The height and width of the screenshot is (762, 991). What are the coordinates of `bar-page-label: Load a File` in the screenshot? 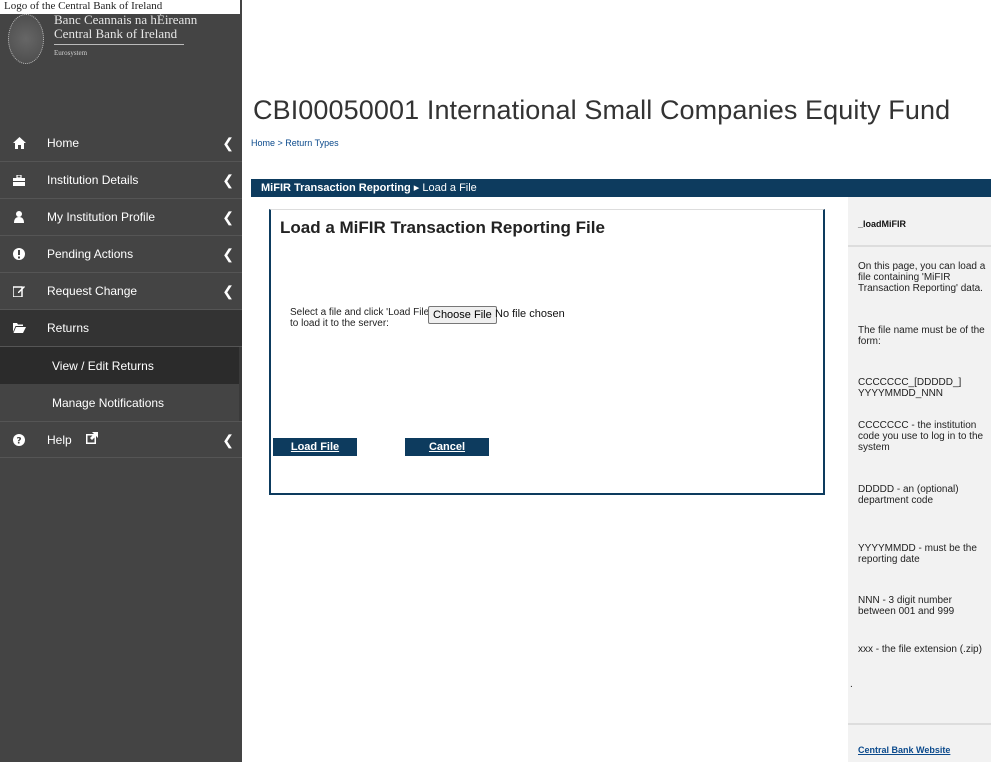 It's located at (449, 188).